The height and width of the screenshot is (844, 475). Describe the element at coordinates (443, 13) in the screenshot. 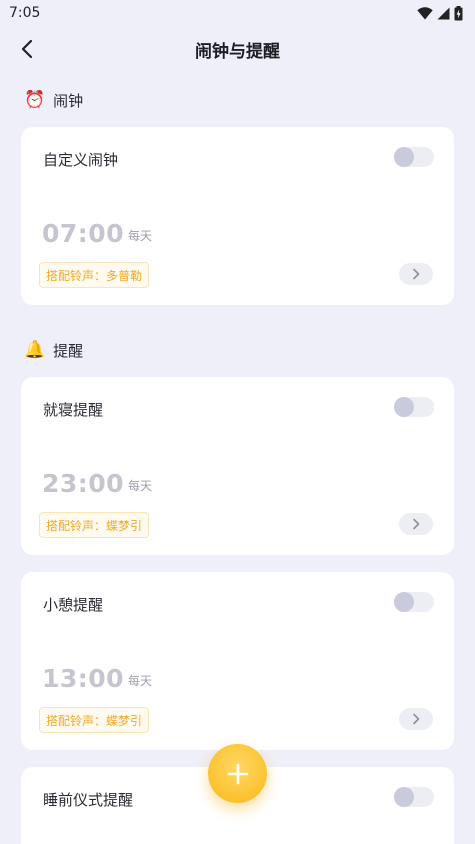

I see `signal-icon` at that location.